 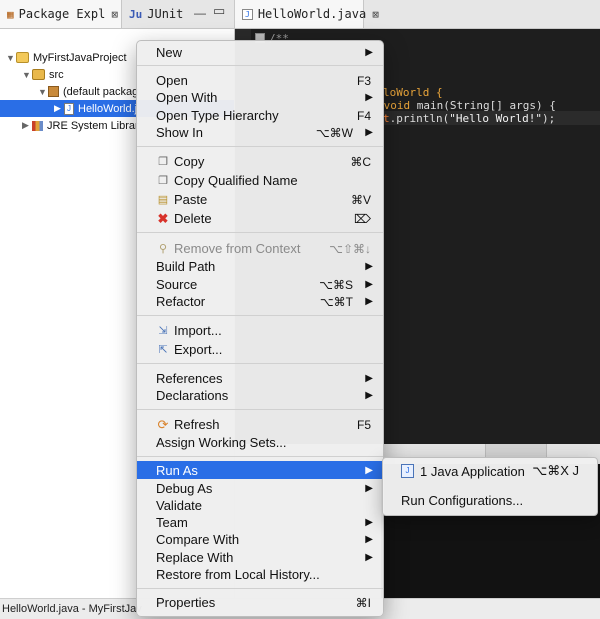 I want to click on tab-helloworld-java: J HelloWorld.java ⊠, so click(x=307, y=14).